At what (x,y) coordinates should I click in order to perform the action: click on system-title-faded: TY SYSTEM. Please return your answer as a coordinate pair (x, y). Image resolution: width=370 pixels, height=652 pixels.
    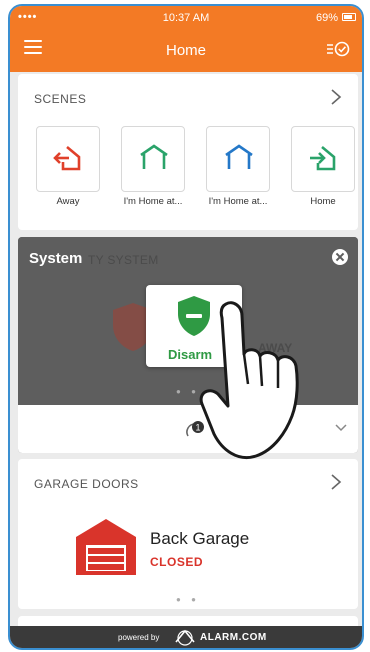
    Looking at the image, I should click on (123, 260).